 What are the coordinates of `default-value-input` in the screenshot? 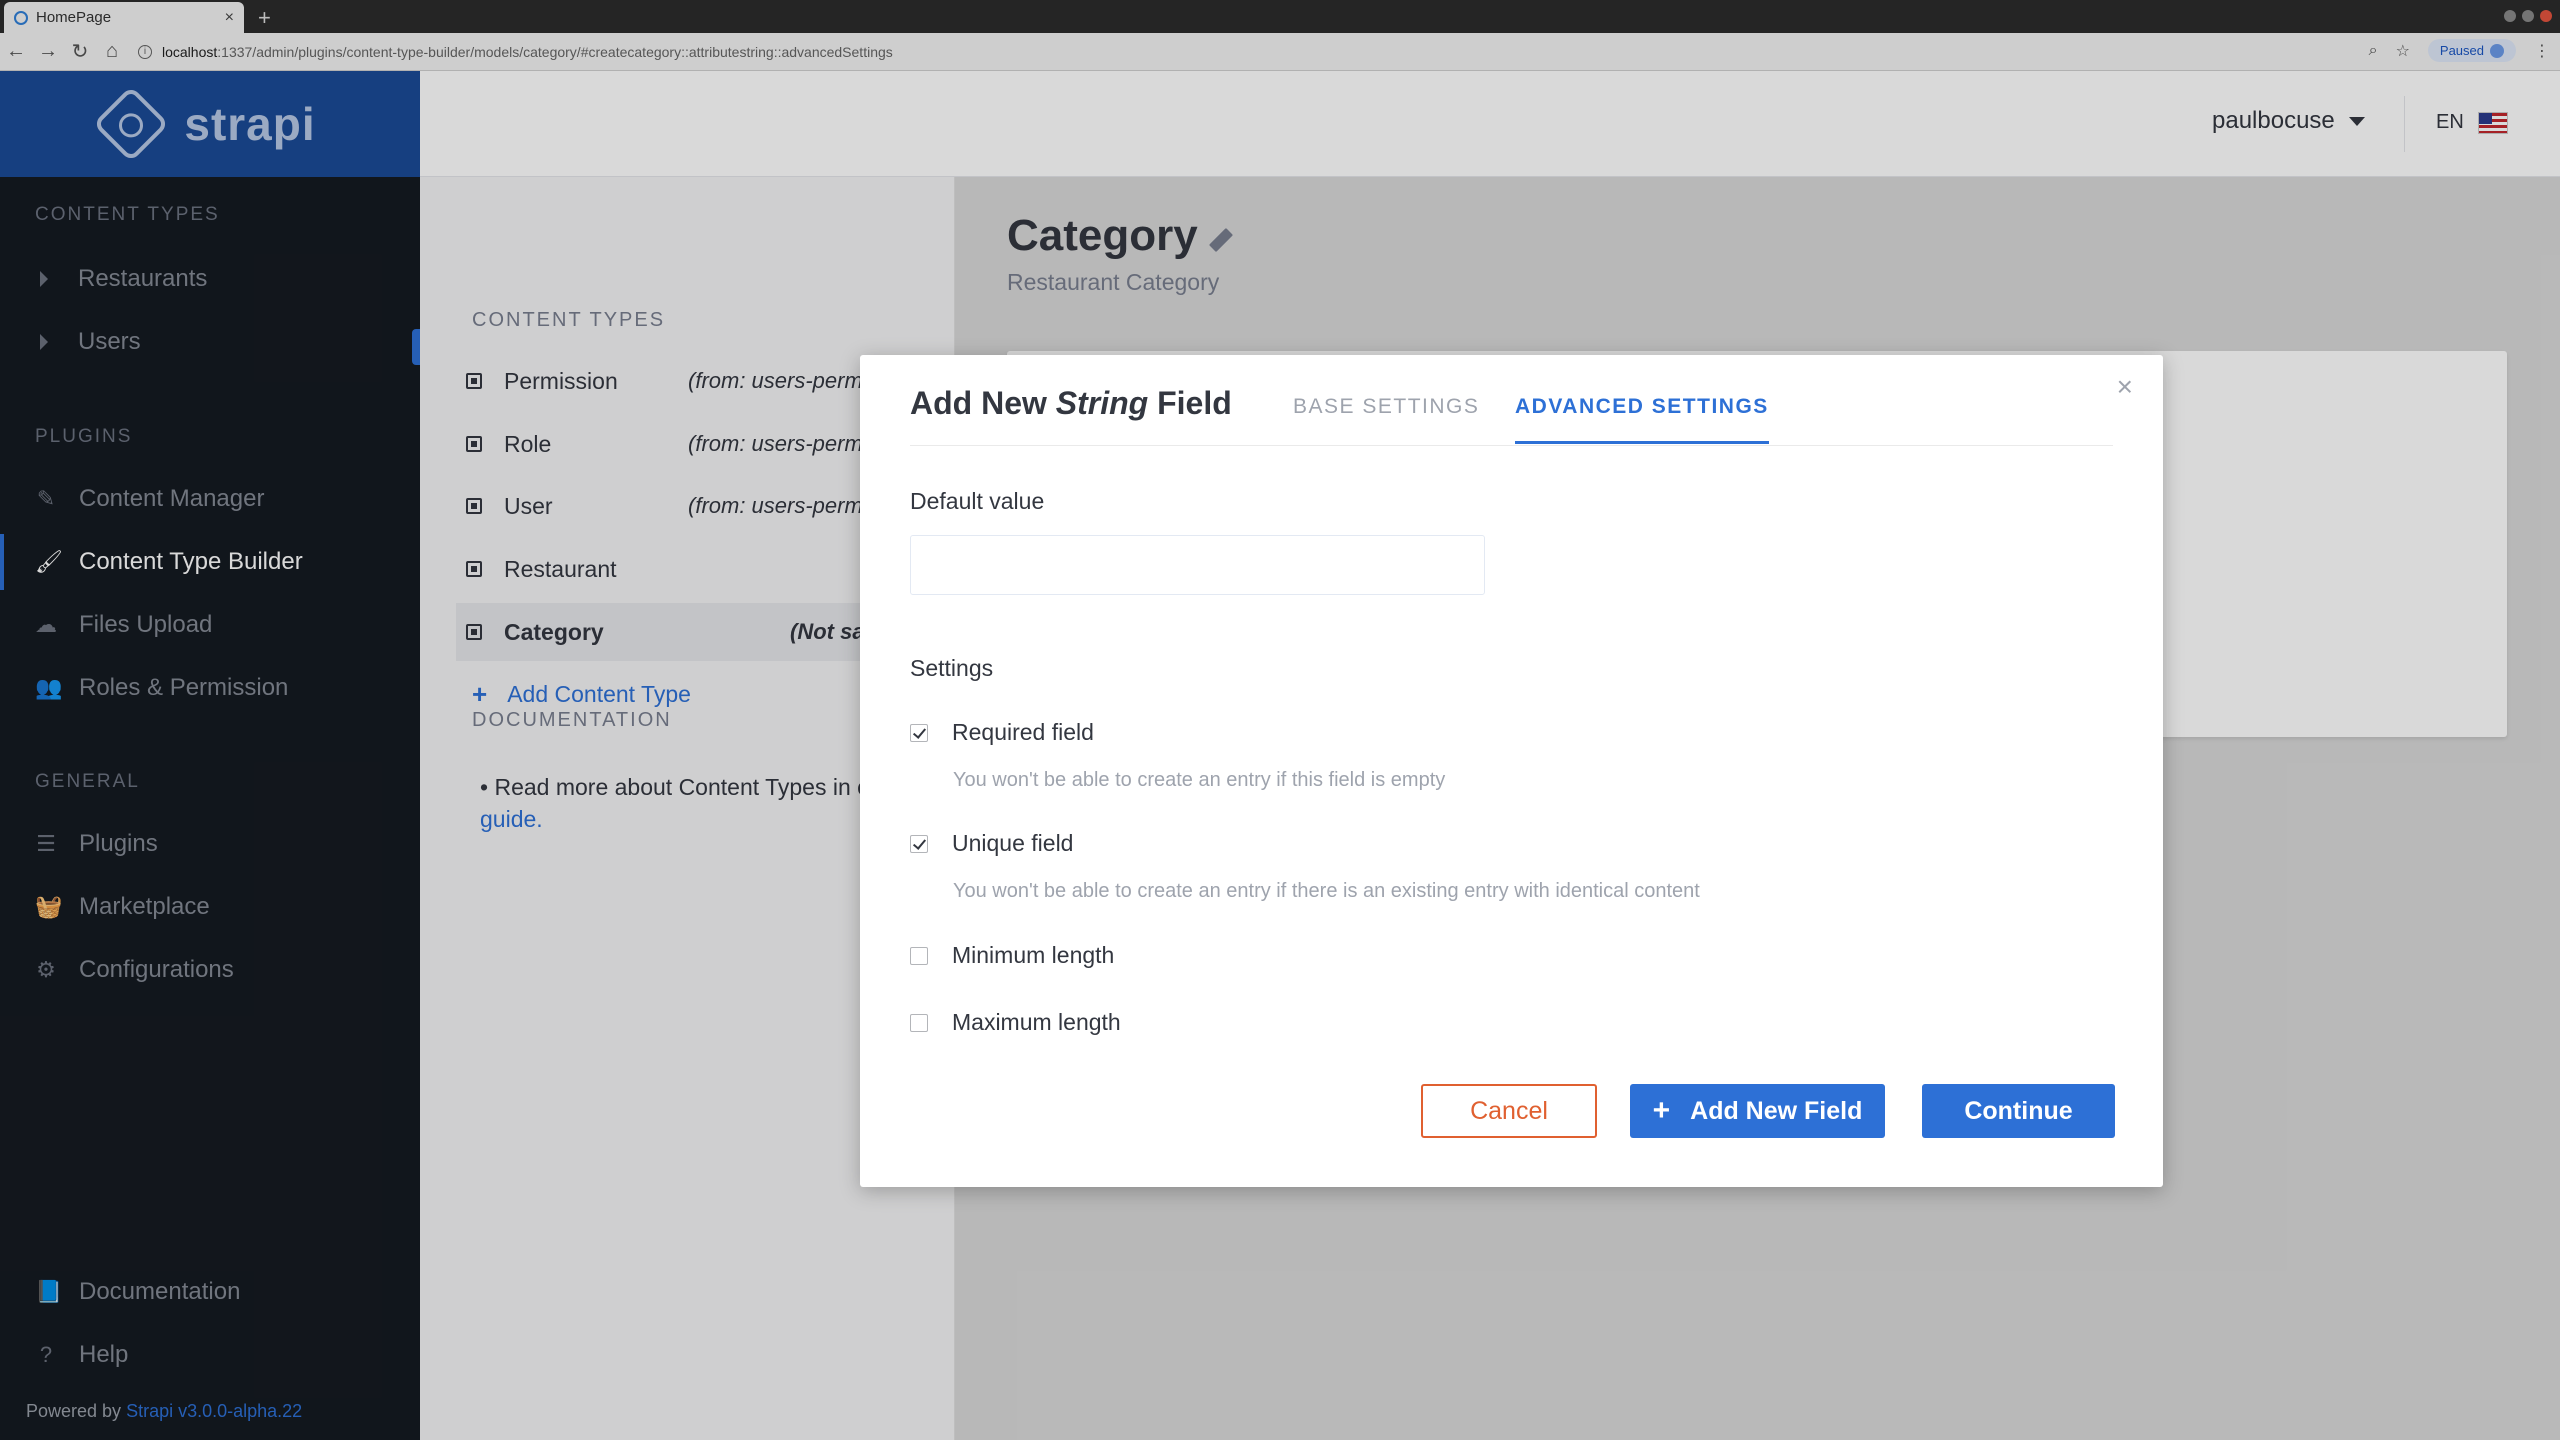 It's located at (1197, 565).